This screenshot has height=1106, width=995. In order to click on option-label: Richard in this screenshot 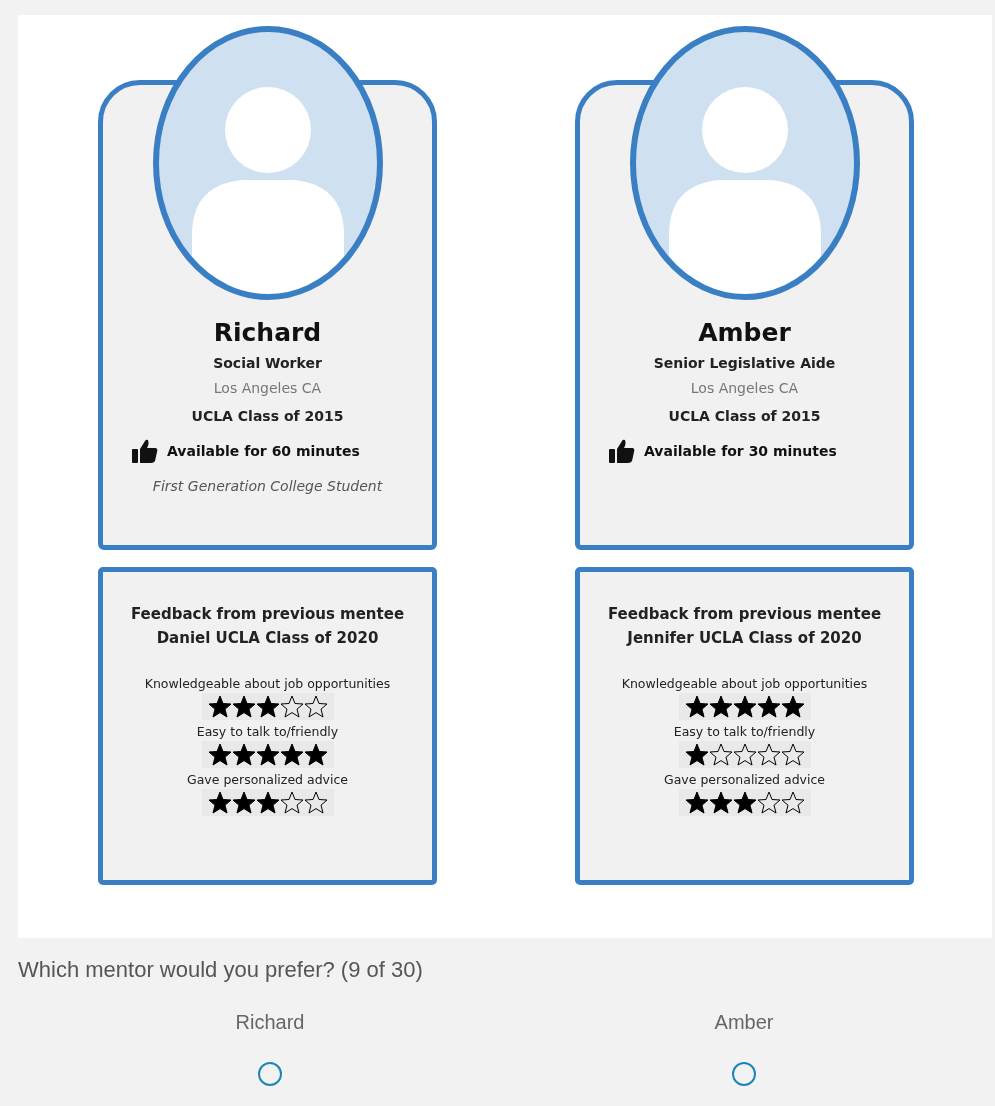, I will do `click(270, 1022)`.